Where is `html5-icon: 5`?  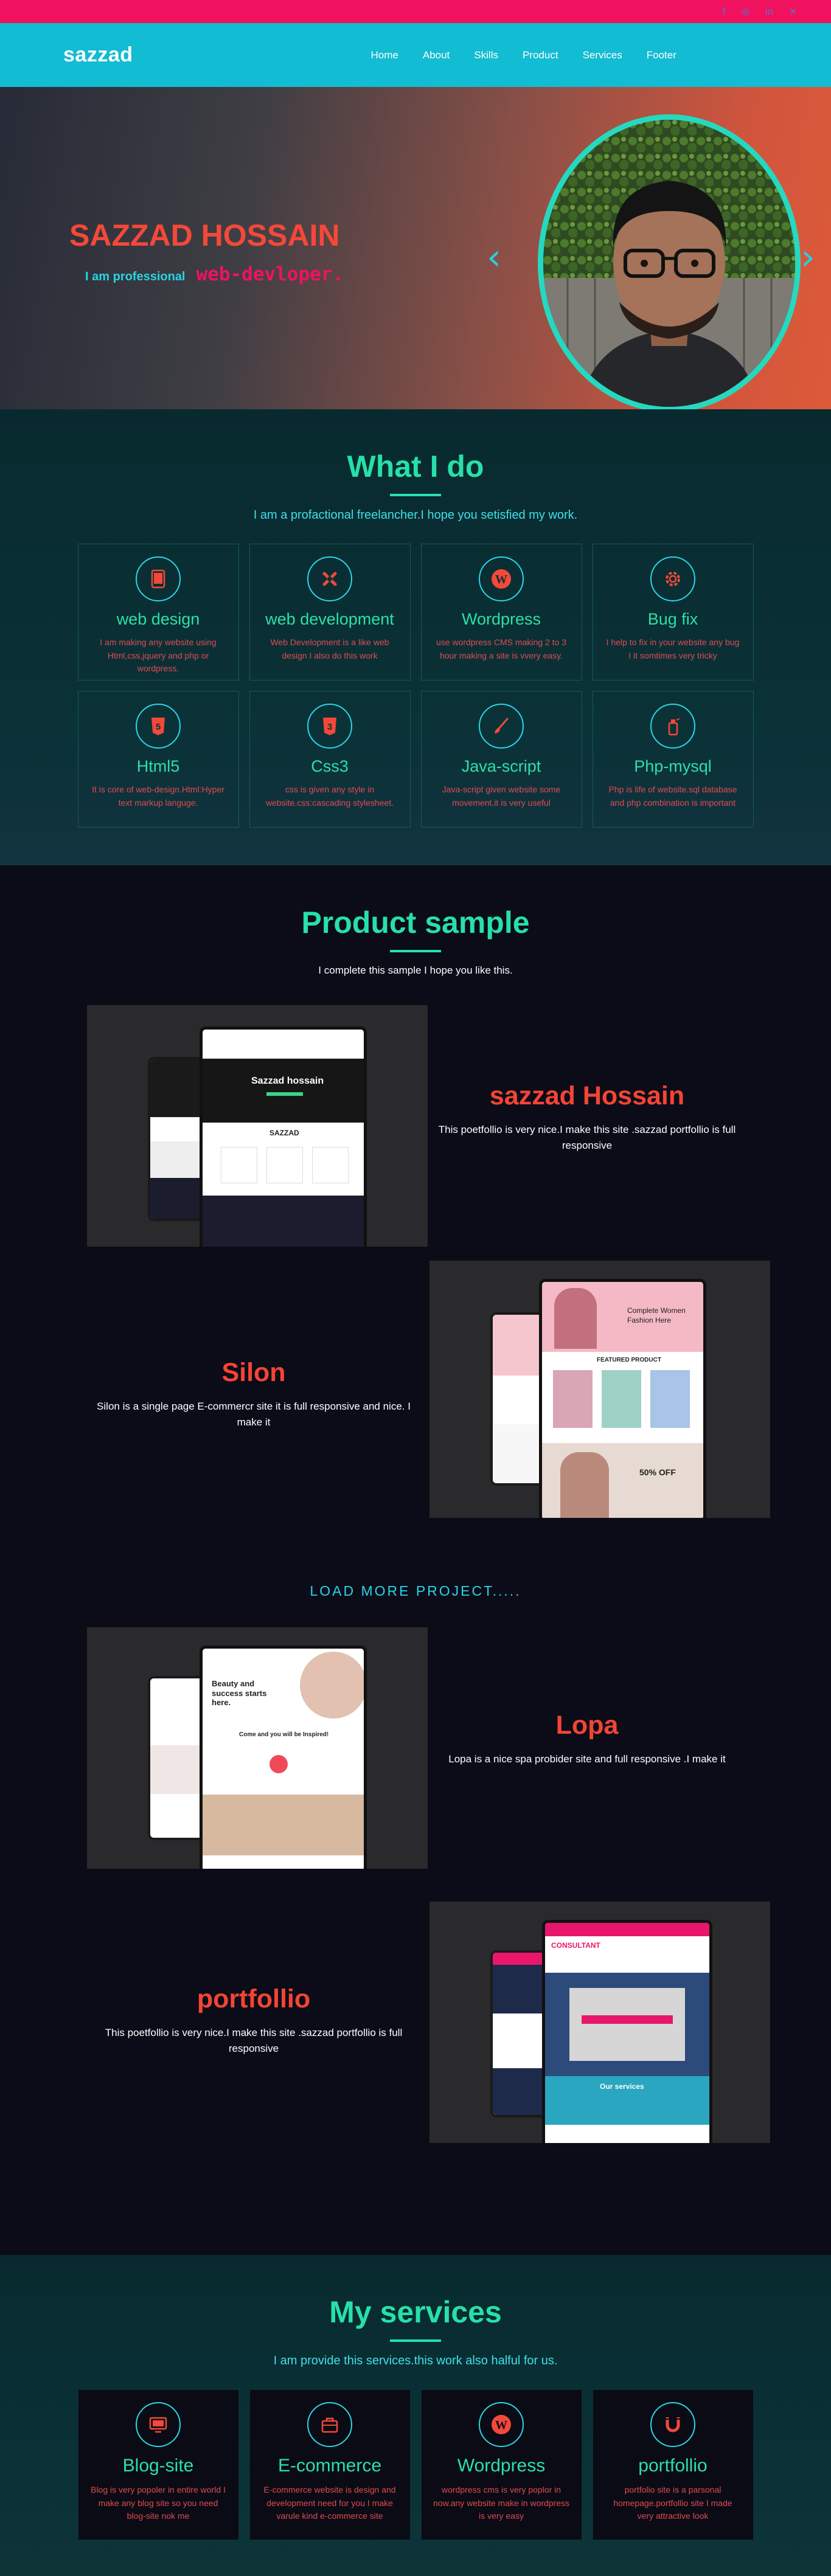 html5-icon: 5 is located at coordinates (158, 726).